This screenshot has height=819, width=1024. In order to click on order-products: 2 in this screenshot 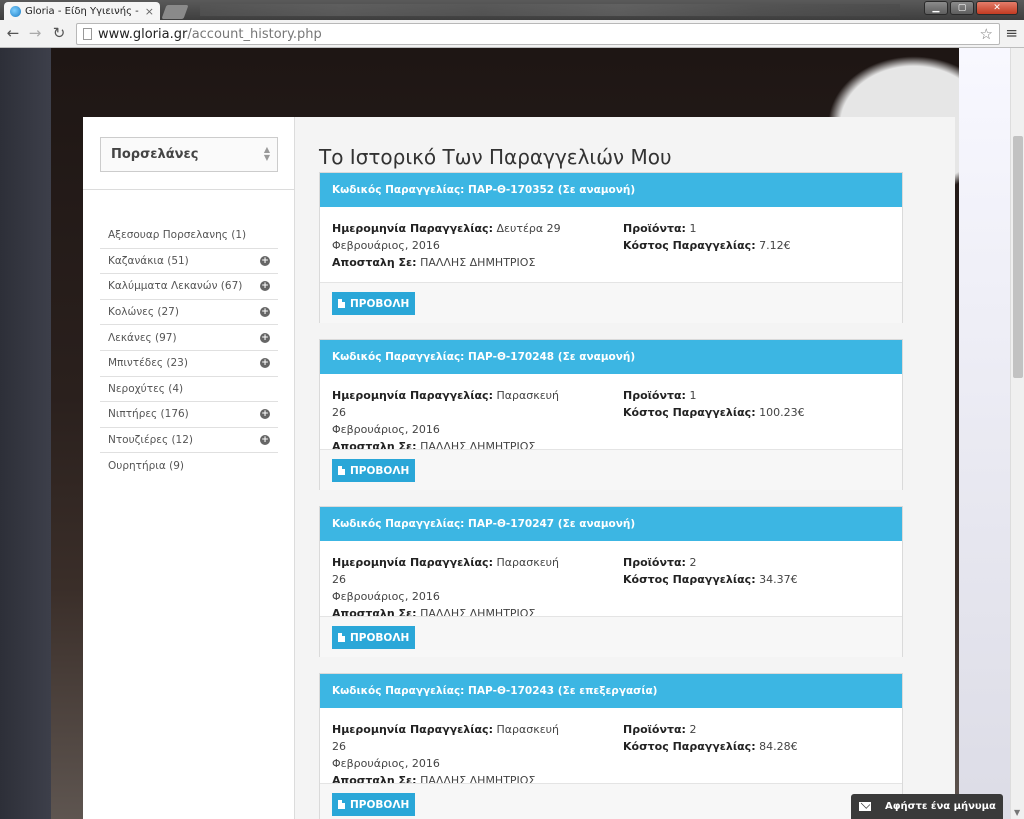, I will do `click(693, 729)`.